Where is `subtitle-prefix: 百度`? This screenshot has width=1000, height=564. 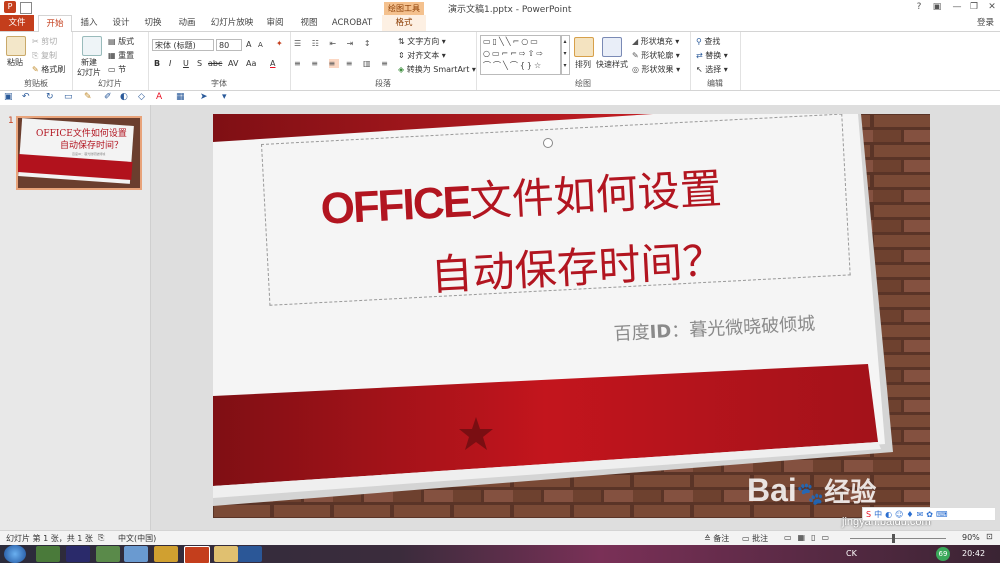 subtitle-prefix: 百度 is located at coordinates (632, 333).